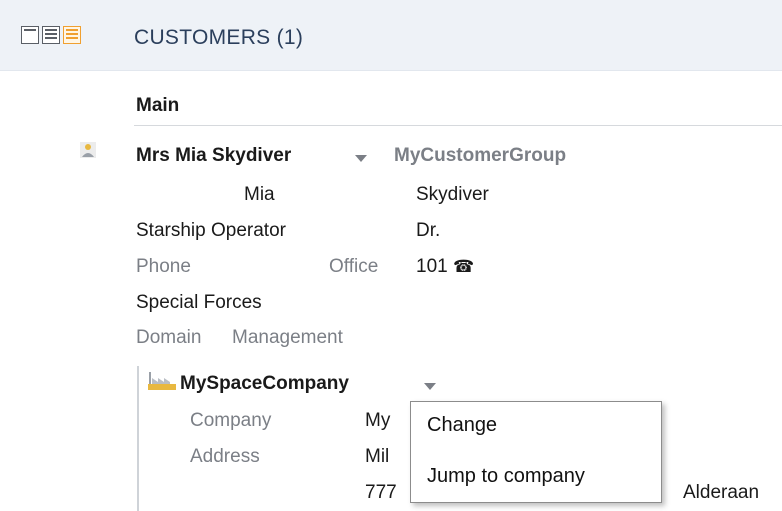  What do you see at coordinates (211, 230) in the screenshot?
I see `job-title-value: Starship Operator` at bounding box center [211, 230].